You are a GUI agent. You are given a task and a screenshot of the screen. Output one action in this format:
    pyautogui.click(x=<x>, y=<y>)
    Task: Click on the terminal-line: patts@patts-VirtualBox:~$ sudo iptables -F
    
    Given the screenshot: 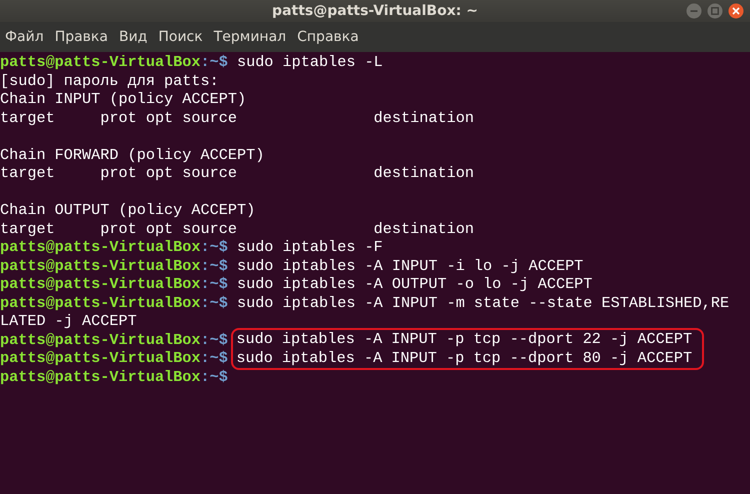 What is the action you would take?
    pyautogui.click(x=191, y=247)
    